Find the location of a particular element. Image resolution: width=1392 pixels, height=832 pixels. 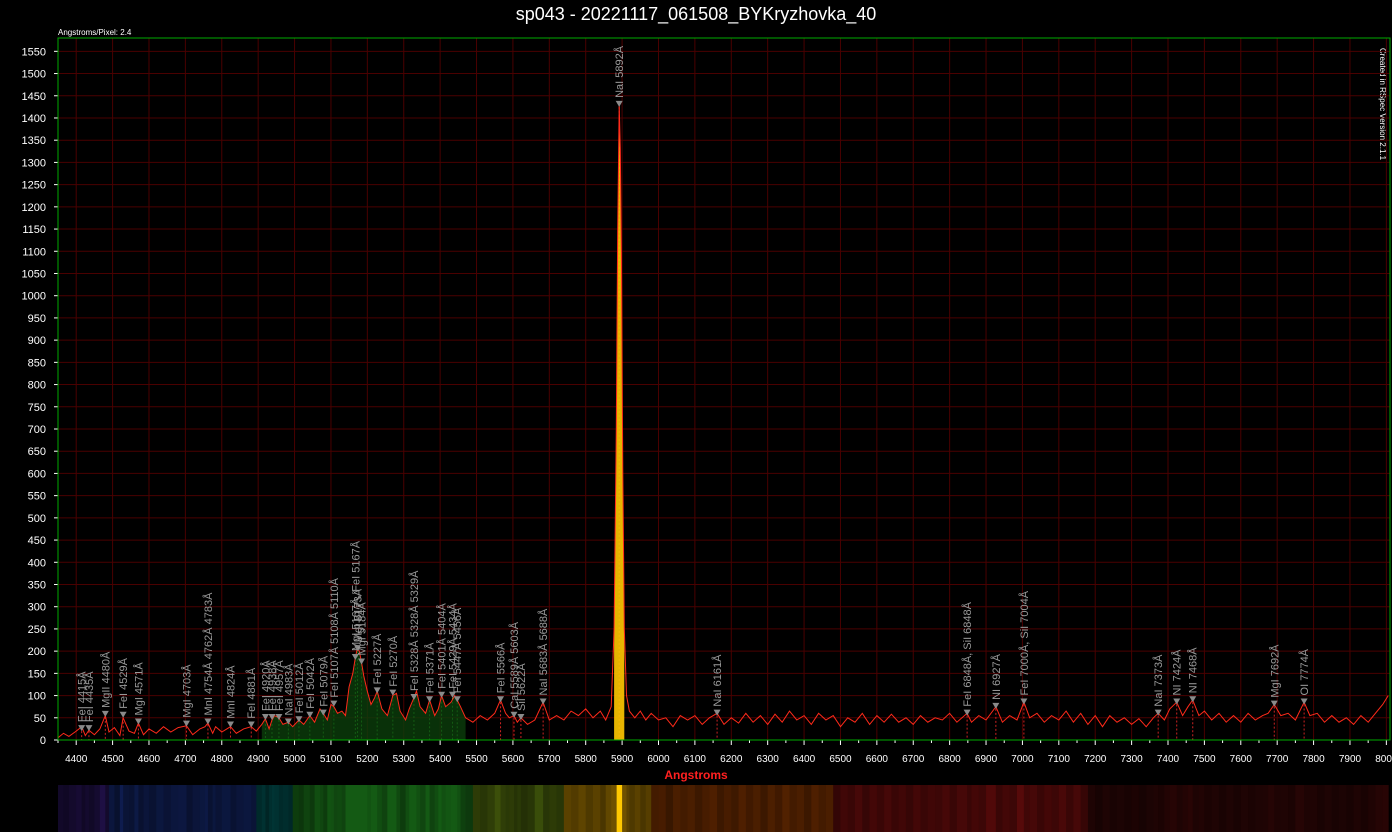

annotation-label: MgII 4480Å is located at coordinates (105, 679).